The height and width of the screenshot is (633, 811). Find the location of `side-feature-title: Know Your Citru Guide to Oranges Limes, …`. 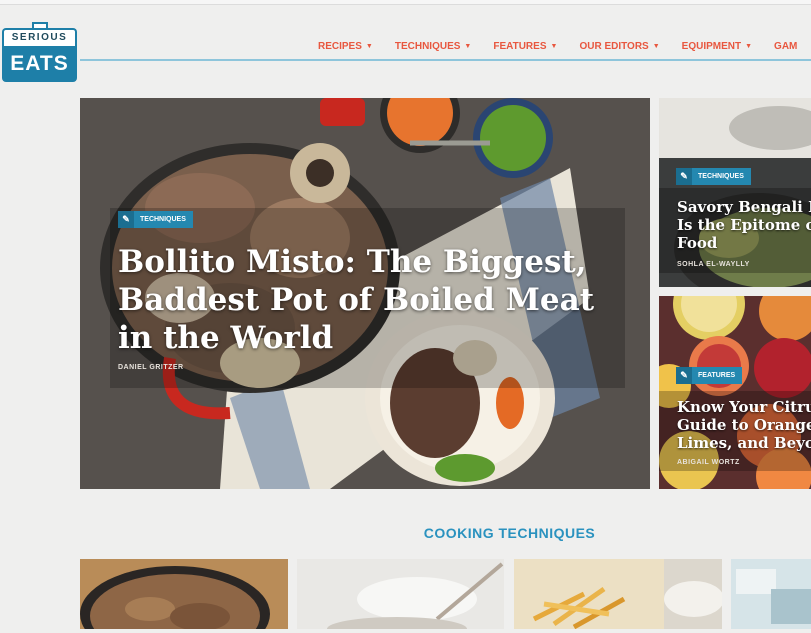

side-feature-title: Know Your Citru Guide to Oranges Limes, … is located at coordinates (744, 425).